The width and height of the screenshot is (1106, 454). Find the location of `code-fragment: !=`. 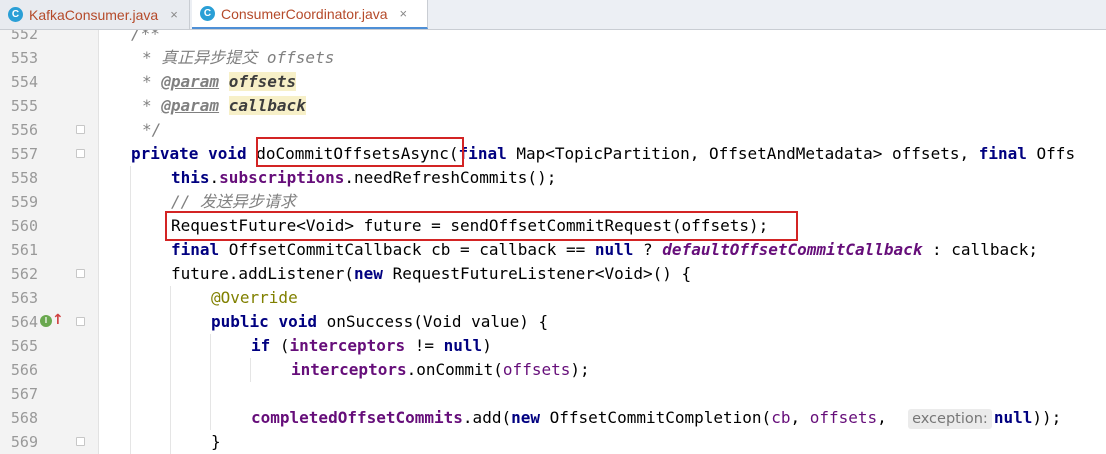

code-fragment: != is located at coordinates (424, 345).